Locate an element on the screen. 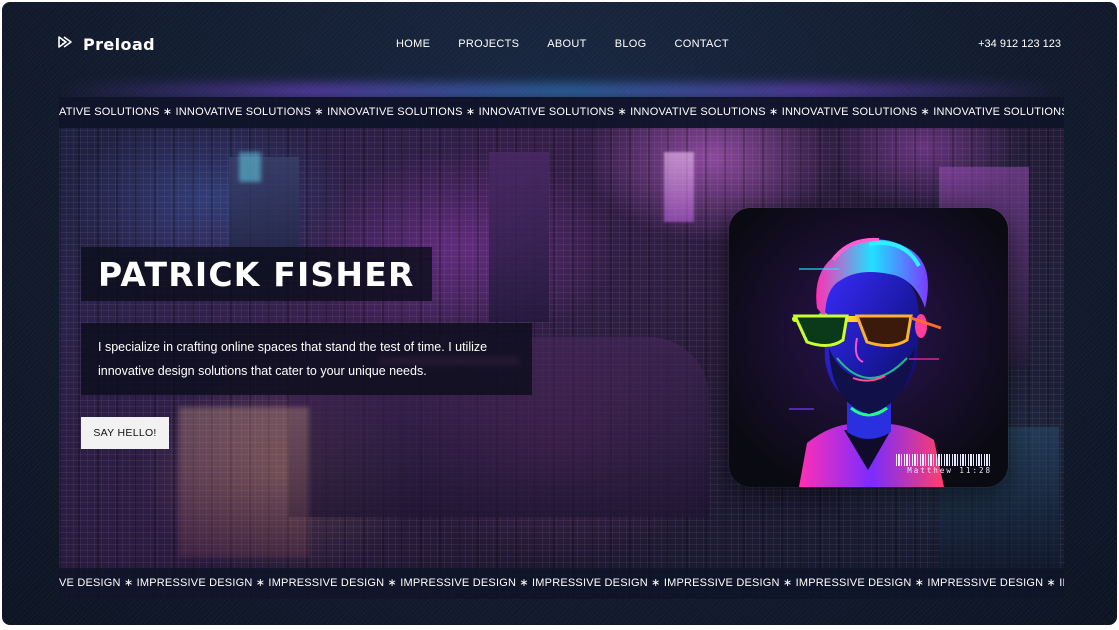 This screenshot has width=1119, height=630. brand-name: Preload is located at coordinates (119, 44).